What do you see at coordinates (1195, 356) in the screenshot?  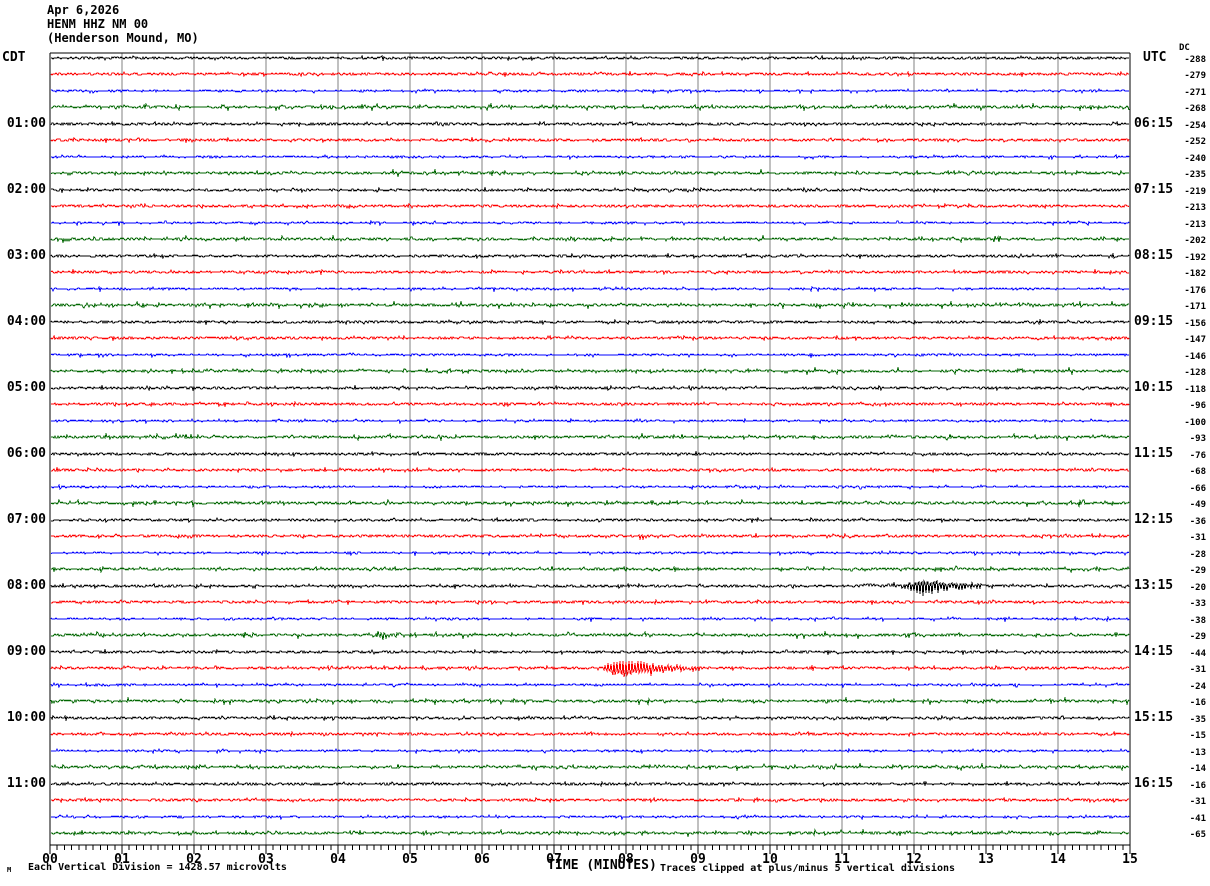 I see `dc-offset-value: -146` at bounding box center [1195, 356].